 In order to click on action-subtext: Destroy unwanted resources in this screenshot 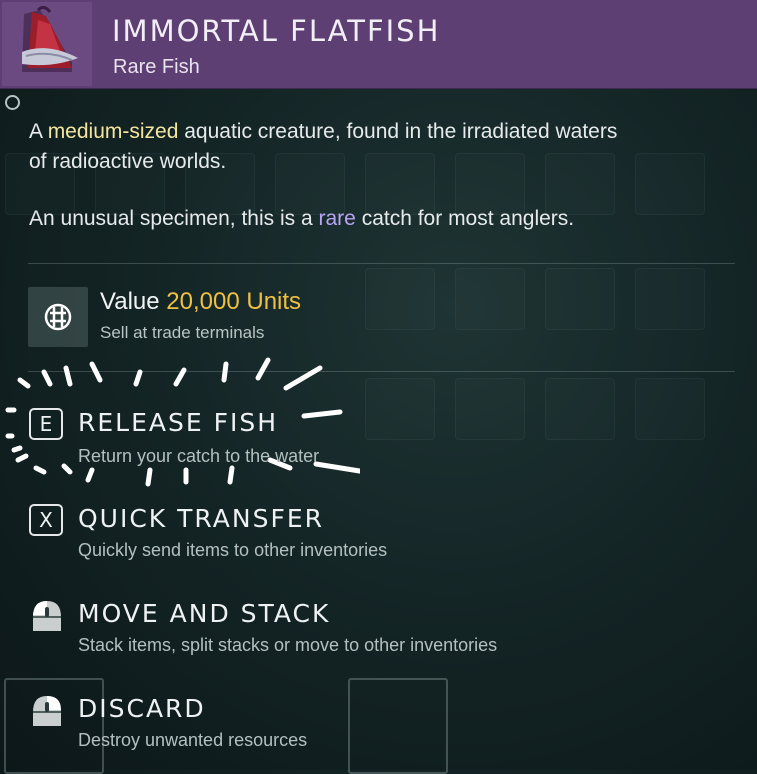, I will do `click(193, 740)`.